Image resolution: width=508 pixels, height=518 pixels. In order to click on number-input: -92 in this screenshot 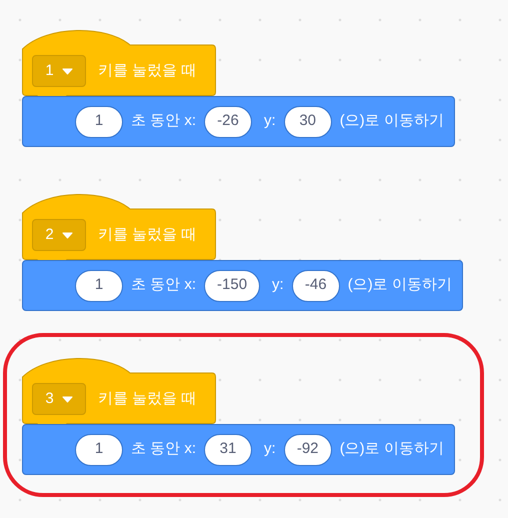, I will do `click(308, 450)`.